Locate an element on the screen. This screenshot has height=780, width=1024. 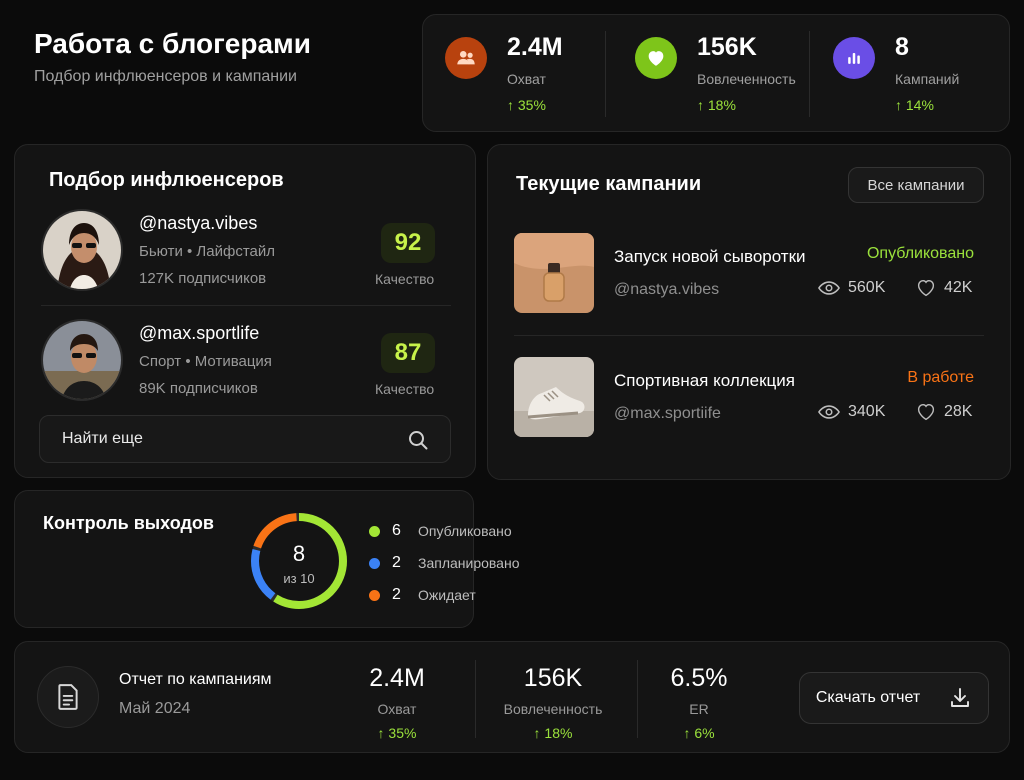
report-label: Вовлеченность is located at coordinates (553, 709).